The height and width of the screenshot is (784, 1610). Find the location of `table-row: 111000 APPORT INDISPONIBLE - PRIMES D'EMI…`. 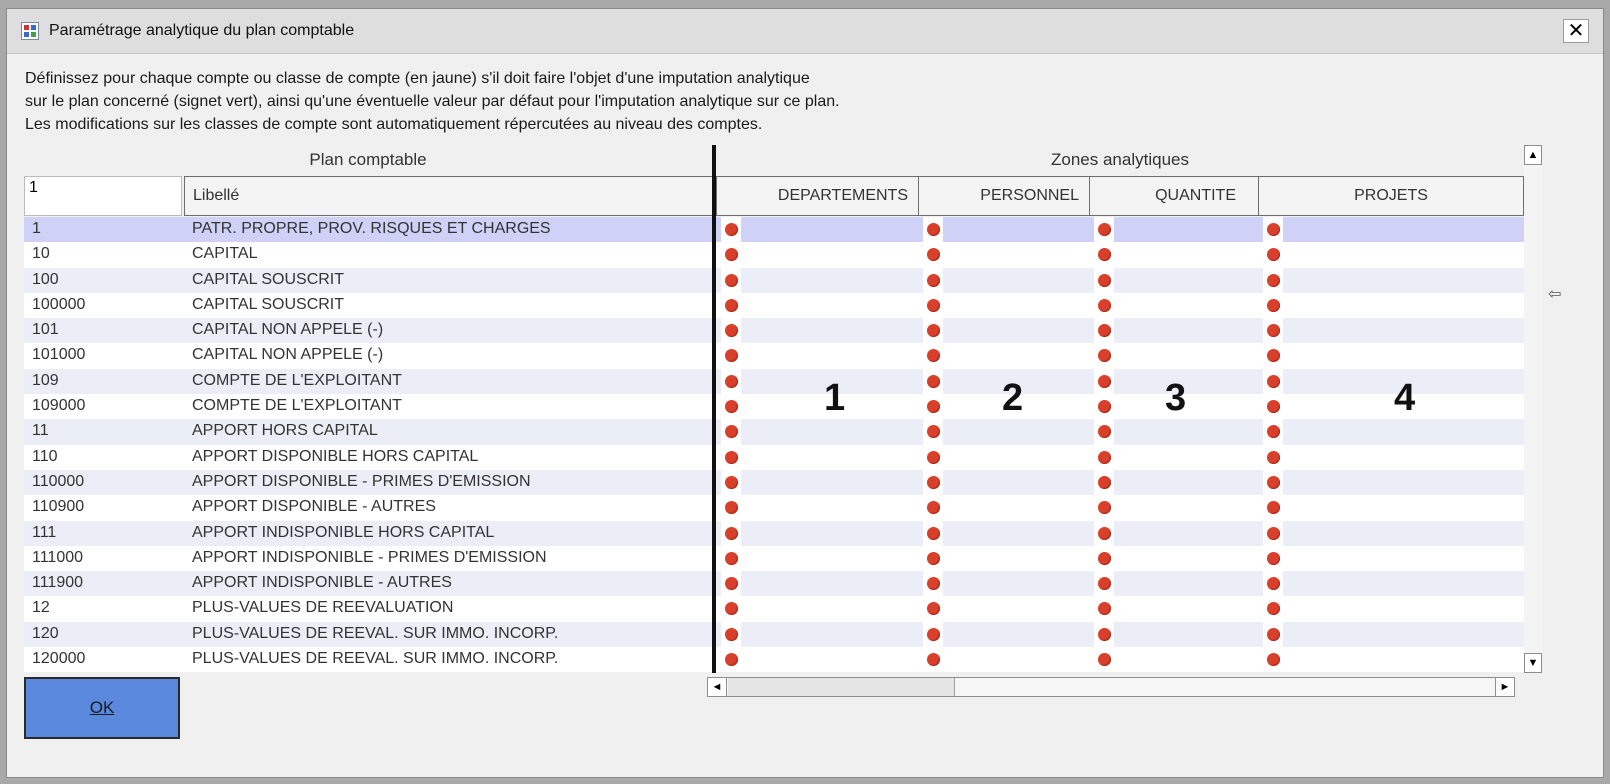

table-row: 111000 APPORT INDISPONIBLE - PRIMES D'EMI… is located at coordinates (774, 558).